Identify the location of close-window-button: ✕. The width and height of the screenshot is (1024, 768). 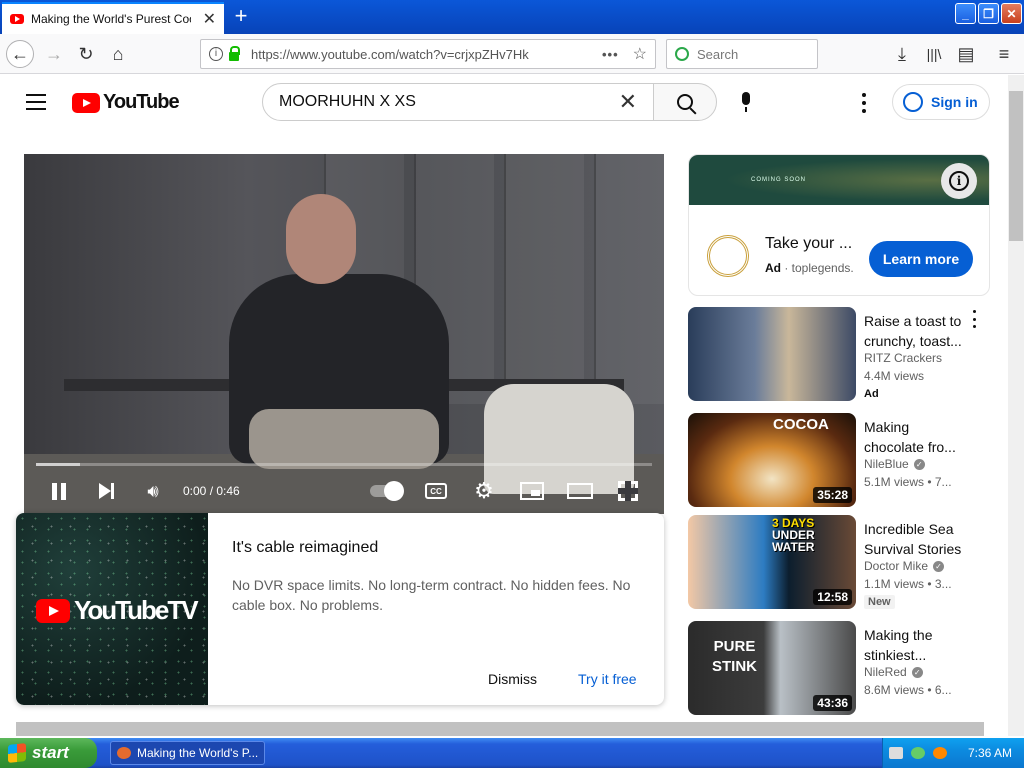
(1011, 13).